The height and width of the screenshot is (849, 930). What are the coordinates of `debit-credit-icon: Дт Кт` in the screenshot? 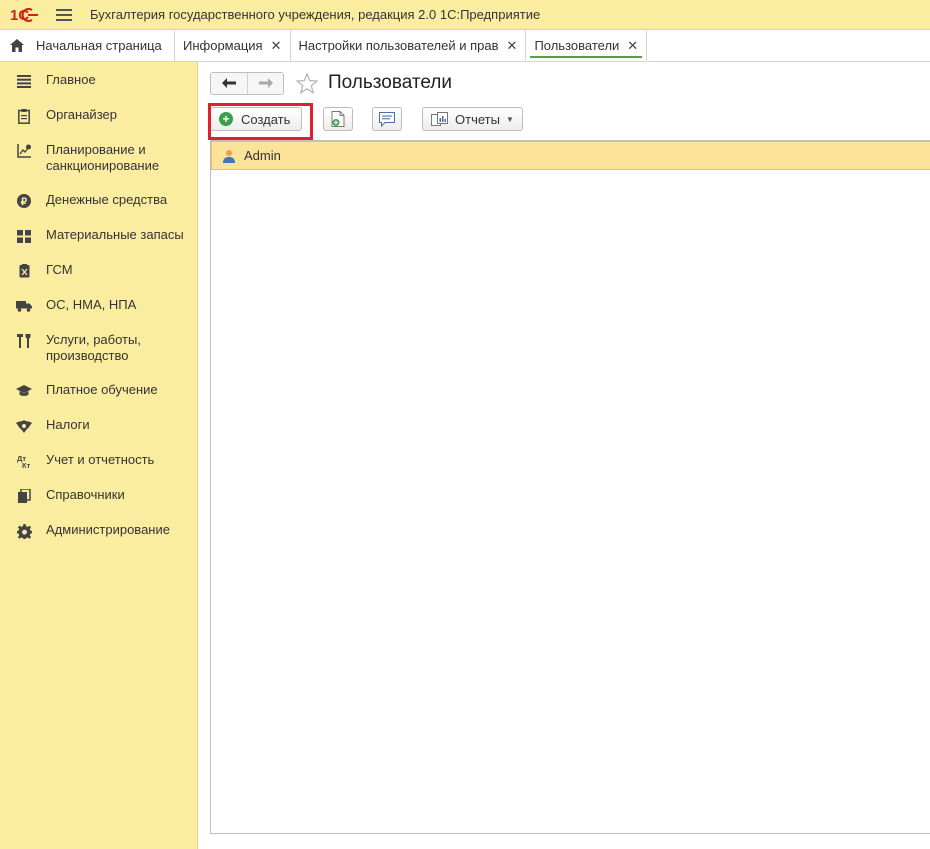 It's located at (24, 461).